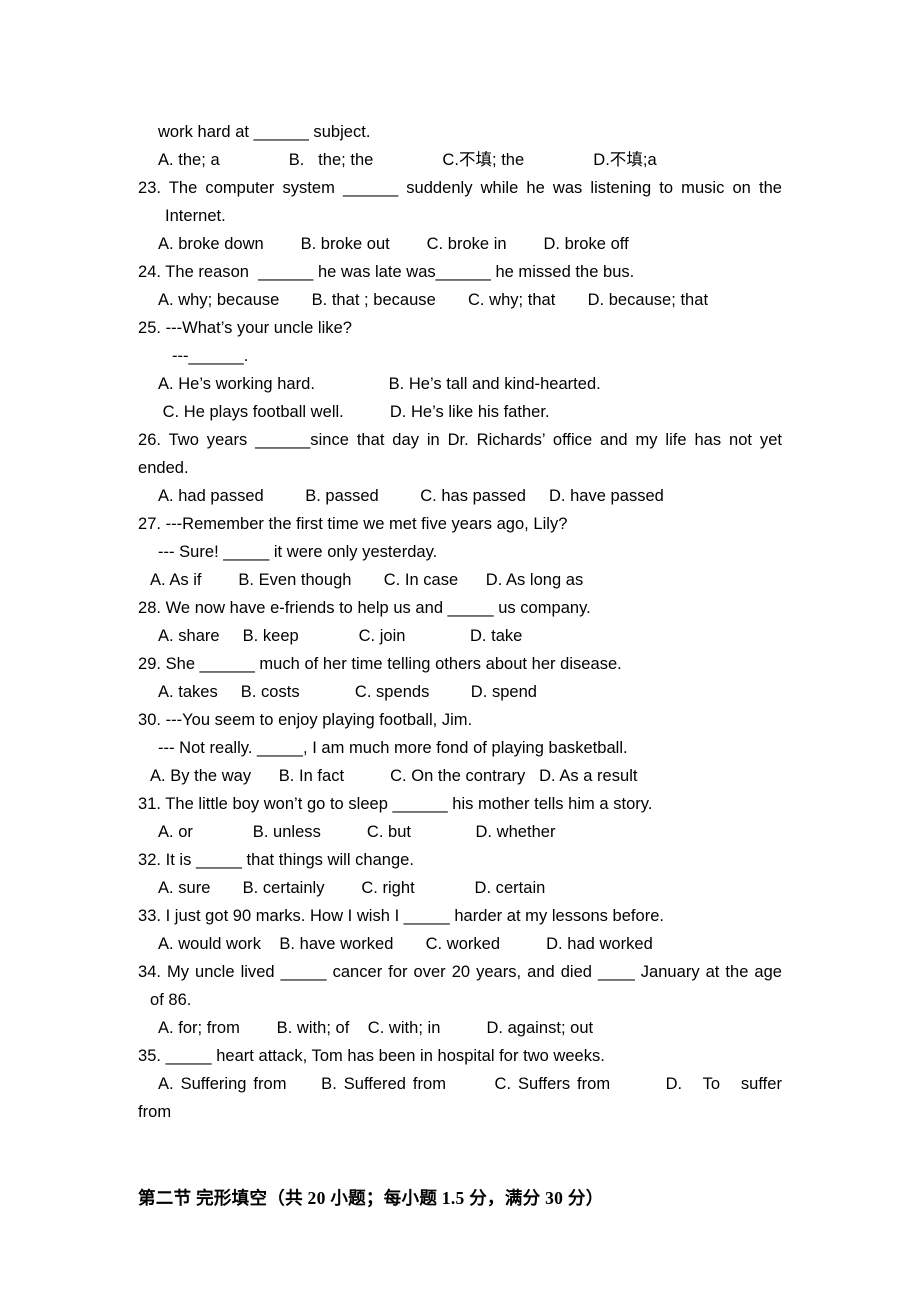  I want to click on question-22-stem-continuation: work hard at ______ subject., so click(264, 132).